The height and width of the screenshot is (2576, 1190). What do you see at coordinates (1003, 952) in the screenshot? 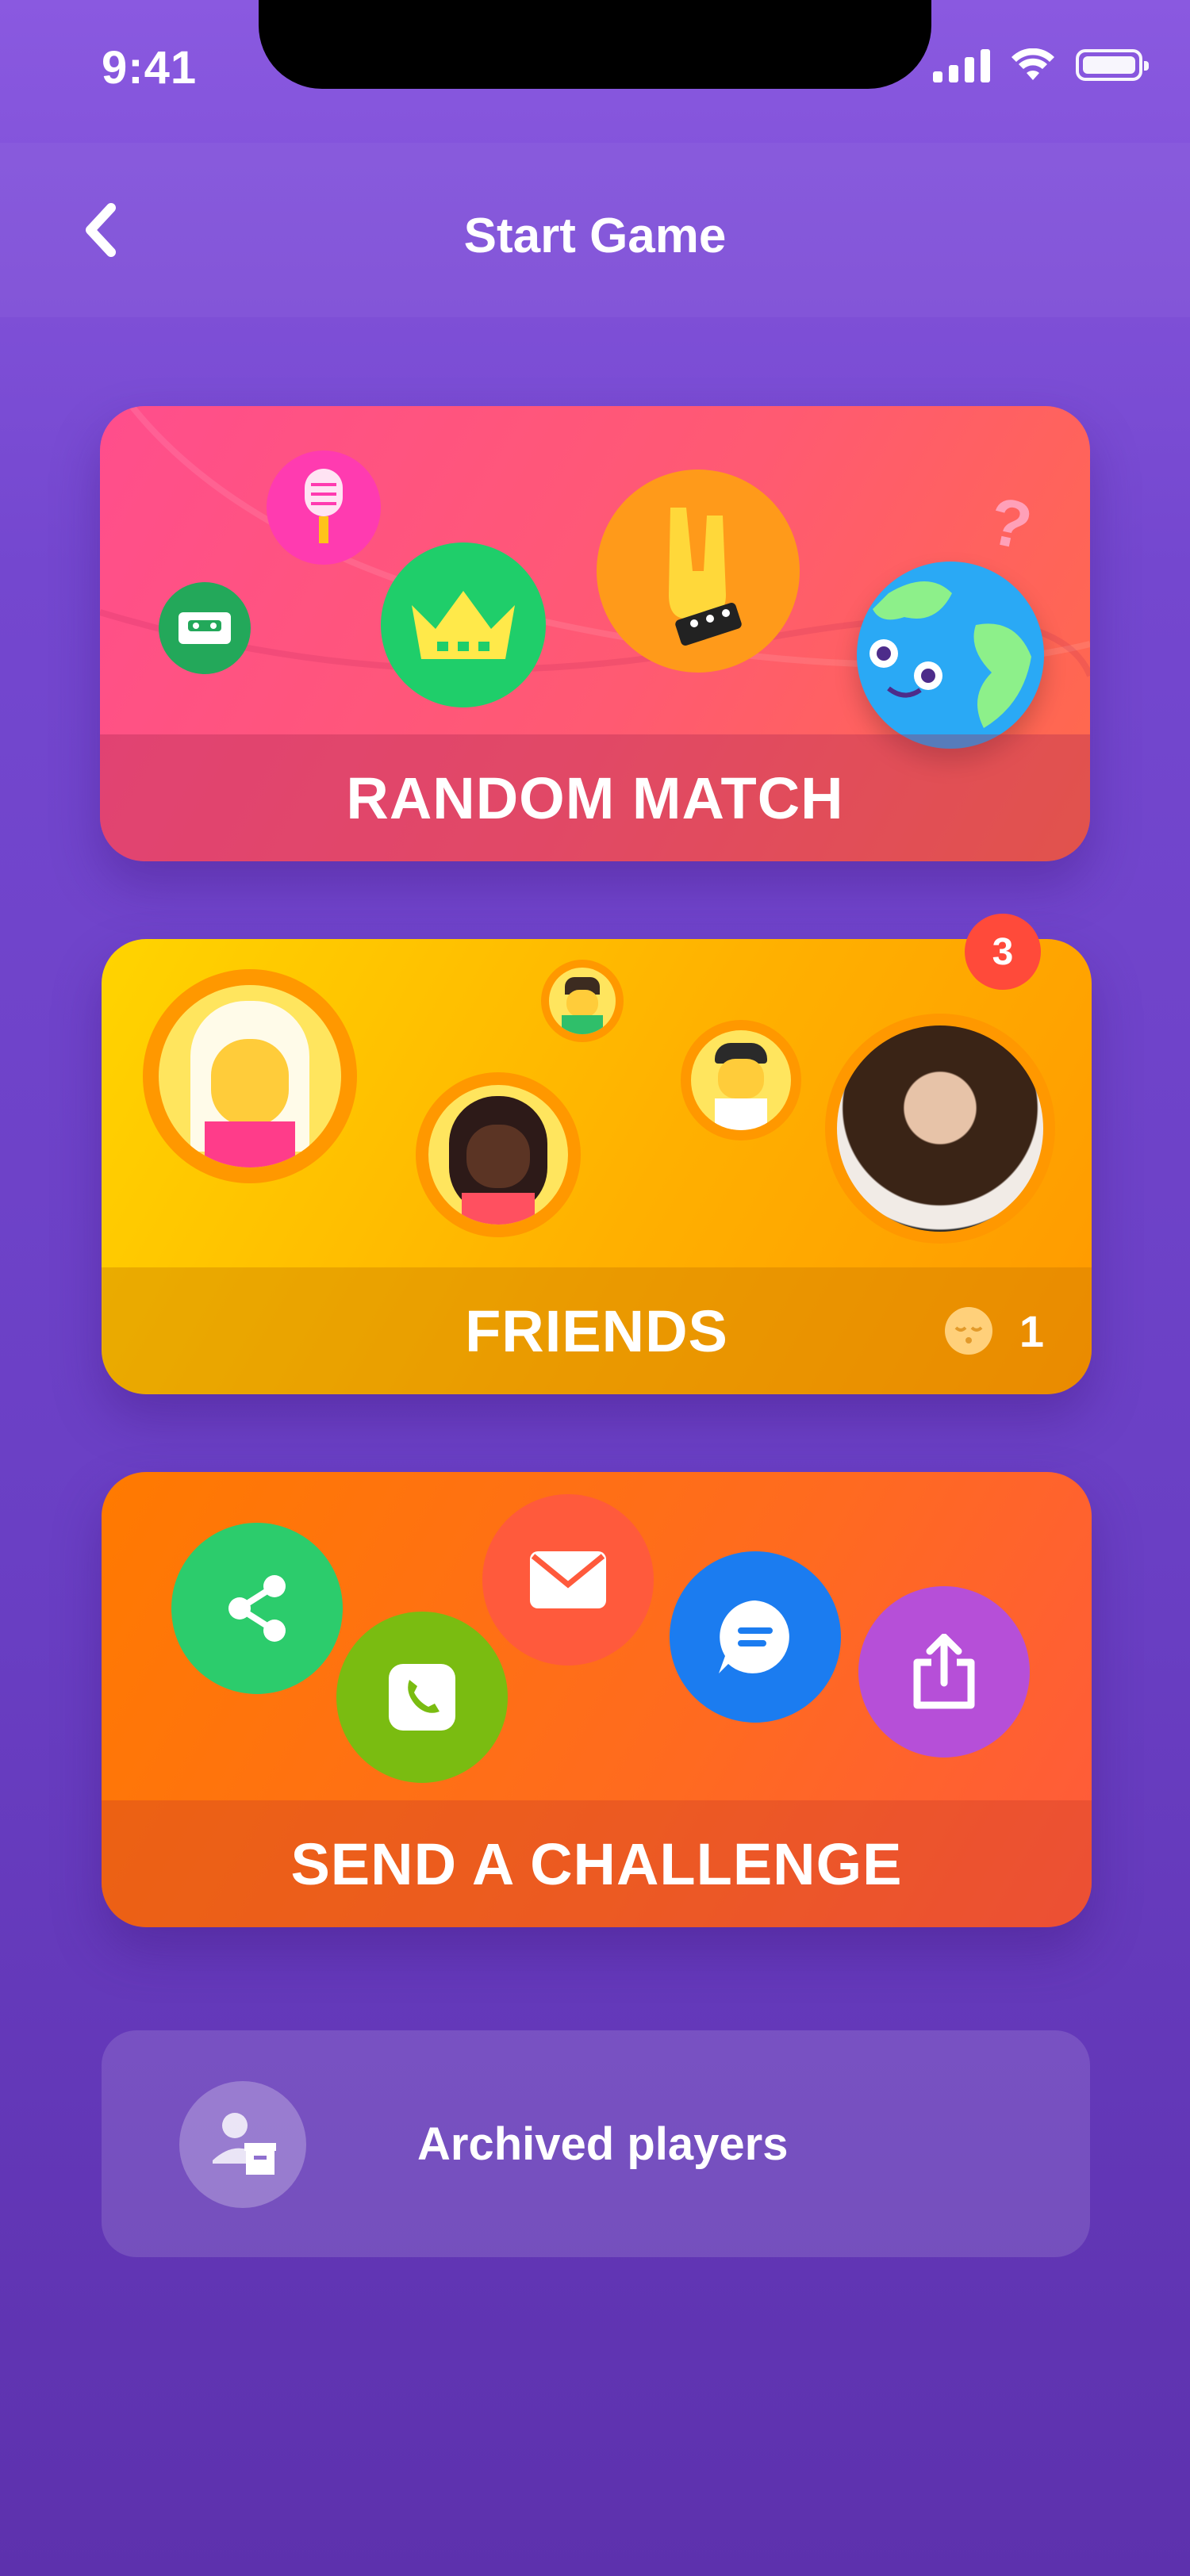
I see `friends-notification-badge: 3` at bounding box center [1003, 952].